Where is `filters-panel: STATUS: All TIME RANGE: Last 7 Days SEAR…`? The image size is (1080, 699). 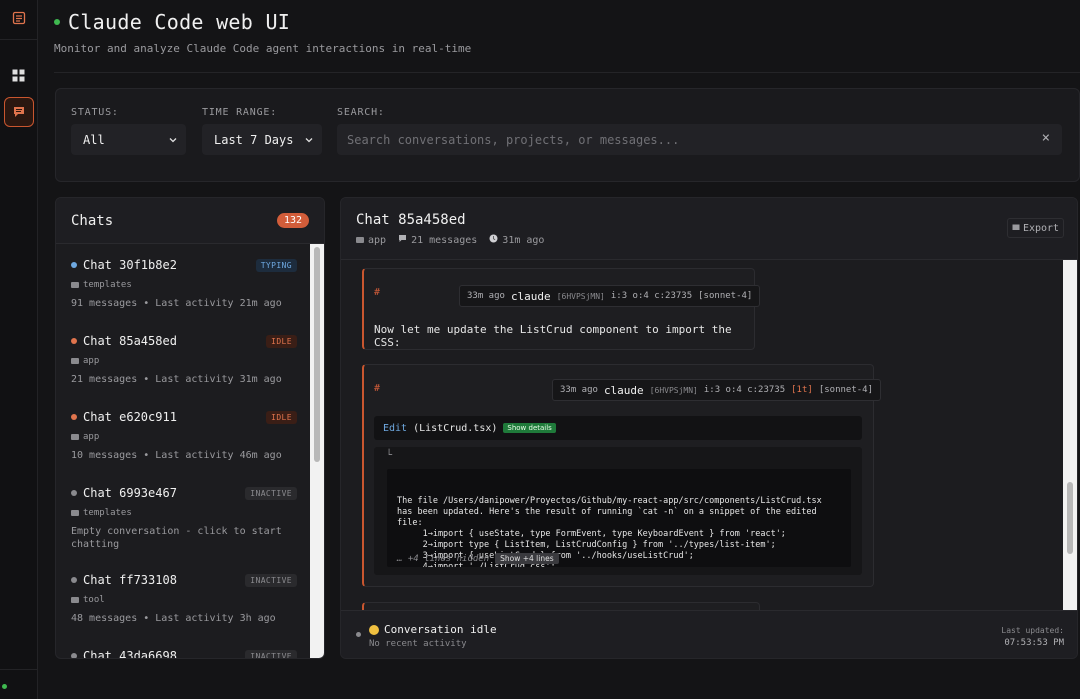 filters-panel: STATUS: All TIME RANGE: Last 7 Days SEAR… is located at coordinates (567, 135).